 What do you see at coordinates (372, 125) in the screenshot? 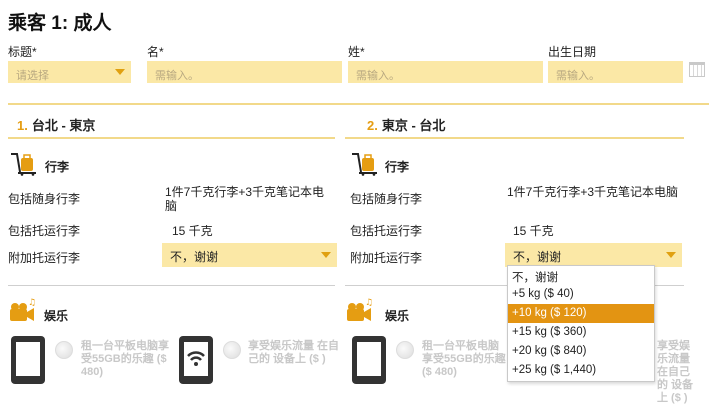
I see `segment-2-number: 2.` at bounding box center [372, 125].